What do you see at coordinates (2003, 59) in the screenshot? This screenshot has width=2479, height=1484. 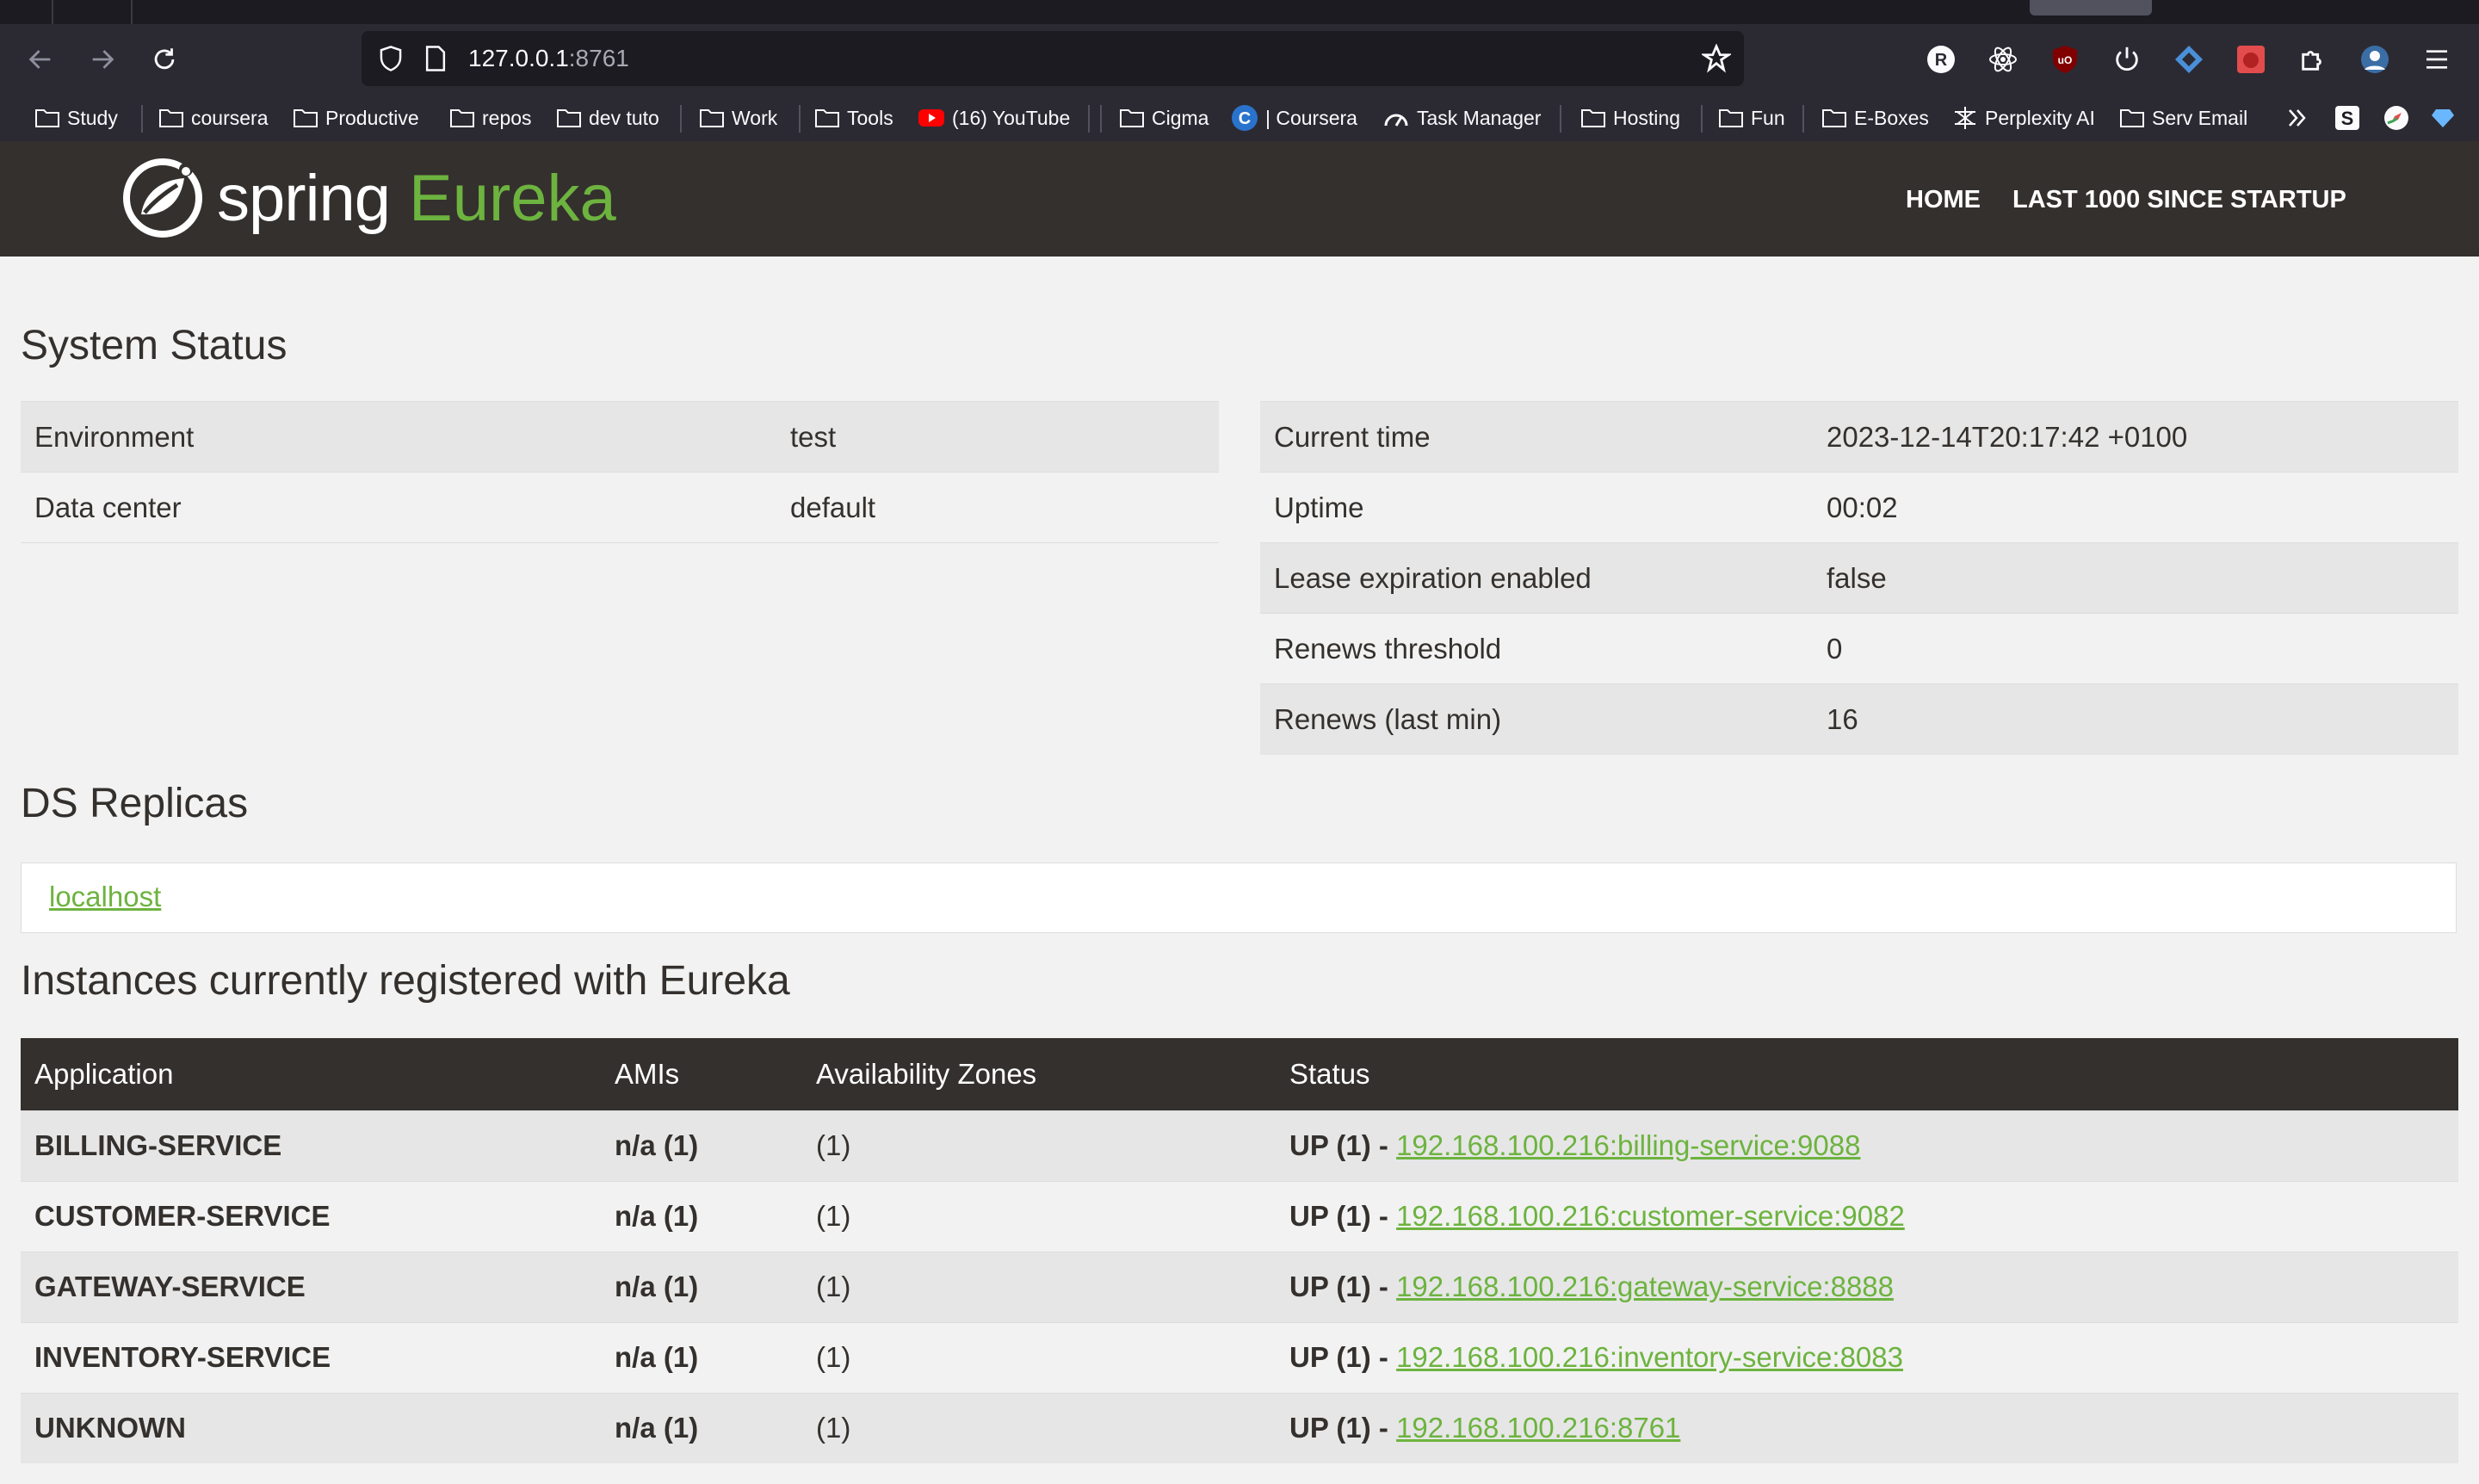 I see `react-devtools-icon` at bounding box center [2003, 59].